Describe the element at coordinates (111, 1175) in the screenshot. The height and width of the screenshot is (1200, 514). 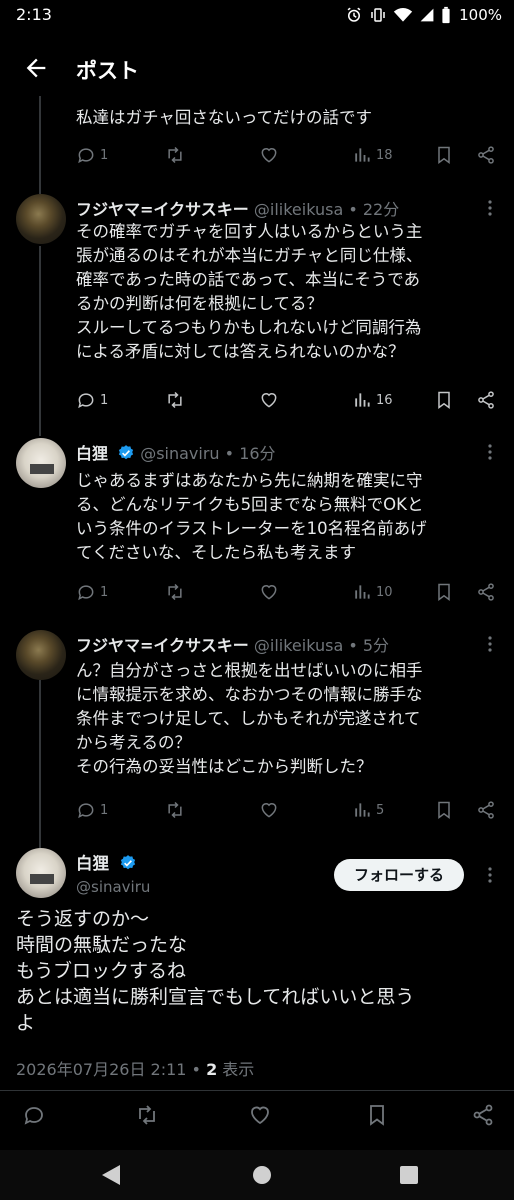
I see `nav-back-icon` at that location.